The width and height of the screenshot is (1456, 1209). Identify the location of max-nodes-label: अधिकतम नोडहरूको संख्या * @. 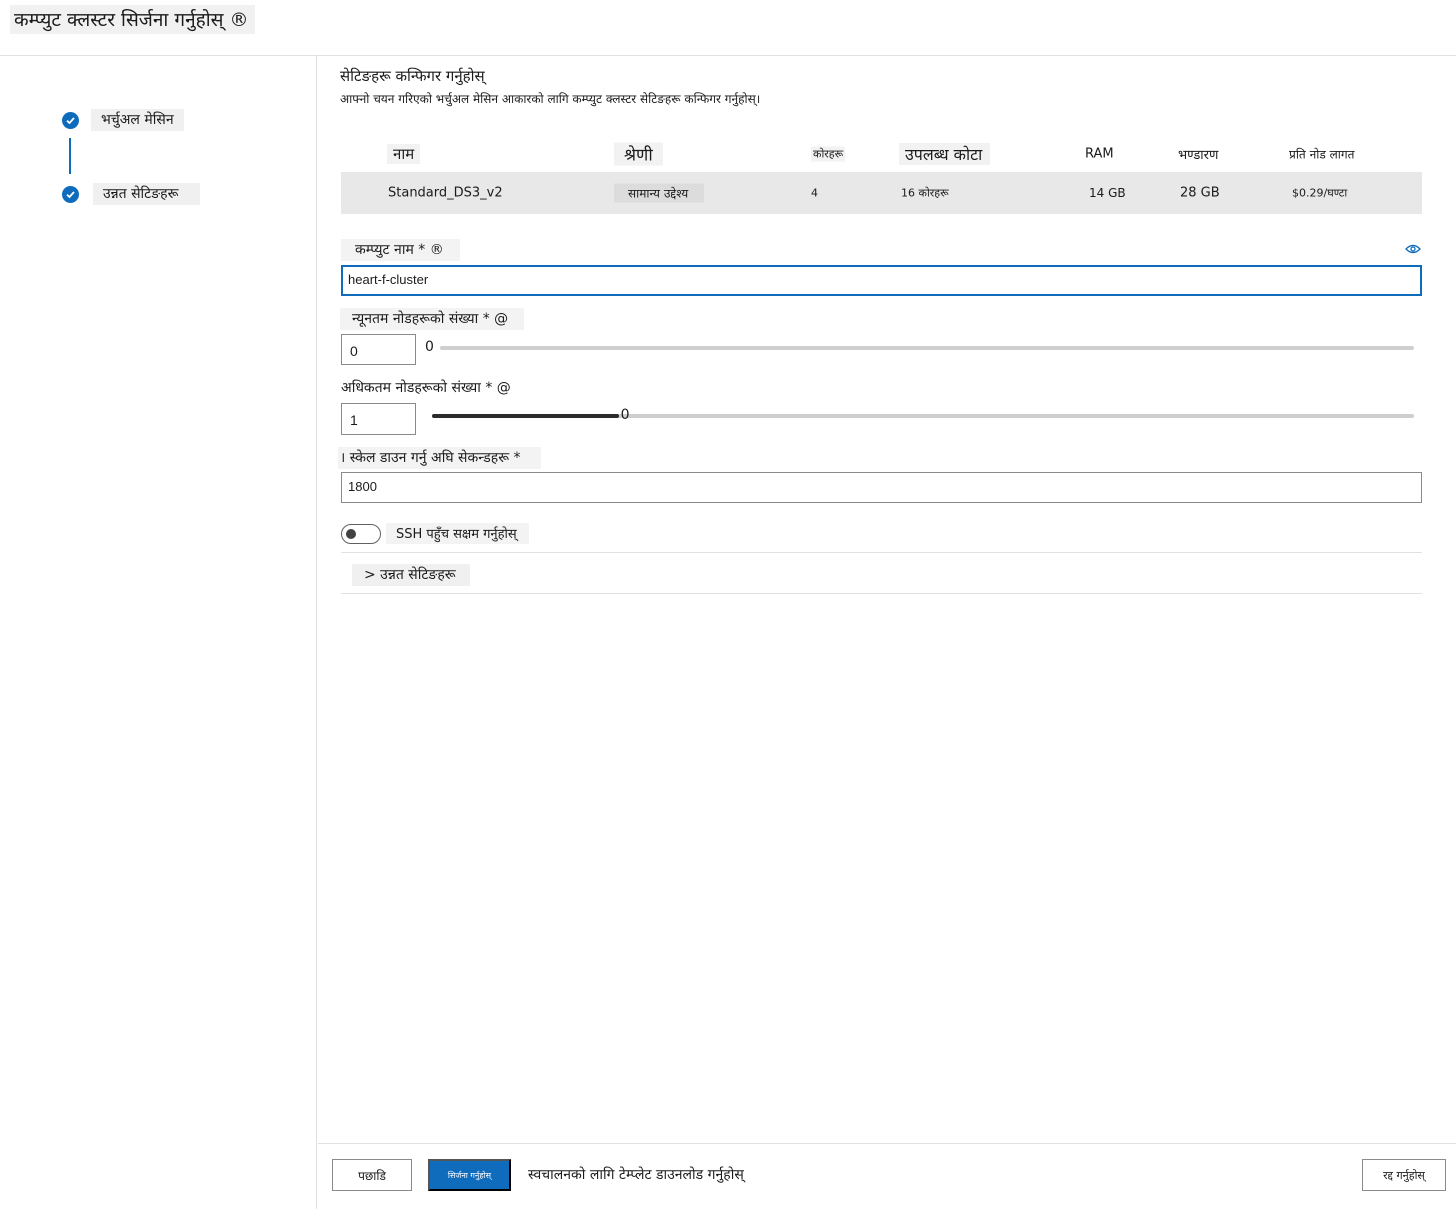
(426, 388).